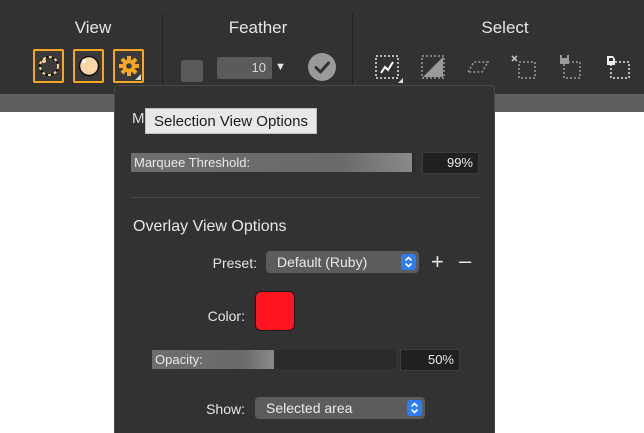 This screenshot has width=644, height=433. Describe the element at coordinates (433, 67) in the screenshot. I see `gradient-selection-icon` at that location.